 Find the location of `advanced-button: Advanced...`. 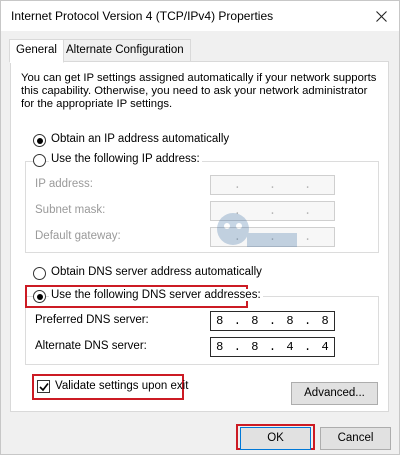

advanced-button: Advanced... is located at coordinates (334, 393).